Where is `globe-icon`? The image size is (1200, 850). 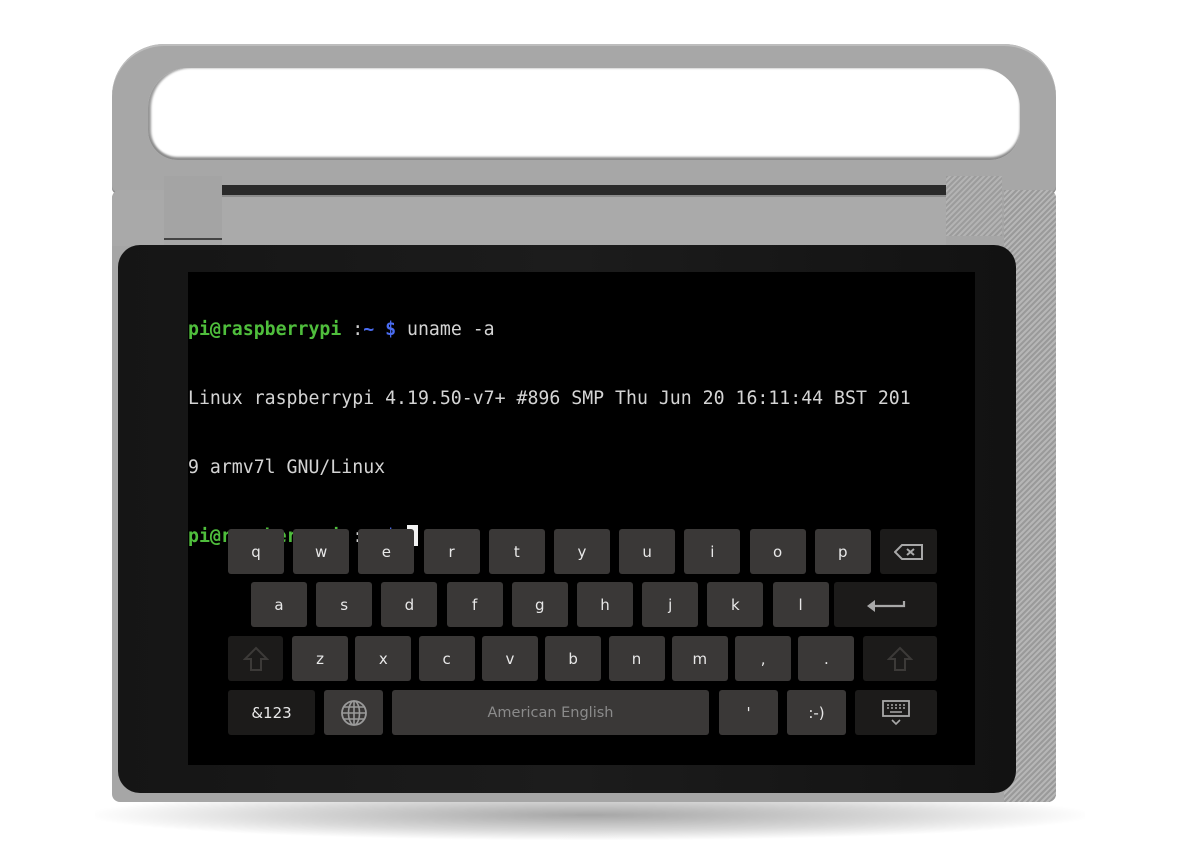
globe-icon is located at coordinates (353, 712).